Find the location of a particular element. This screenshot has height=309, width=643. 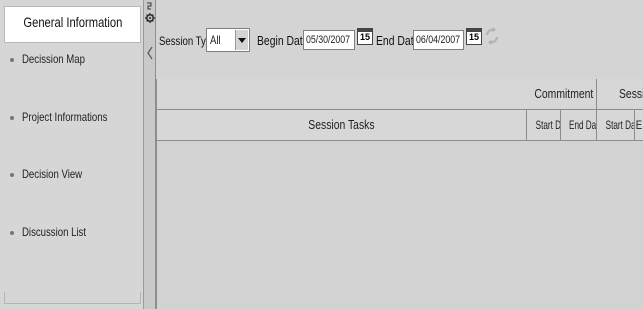

end-date-value: 06/04/2007 is located at coordinates (438, 40).